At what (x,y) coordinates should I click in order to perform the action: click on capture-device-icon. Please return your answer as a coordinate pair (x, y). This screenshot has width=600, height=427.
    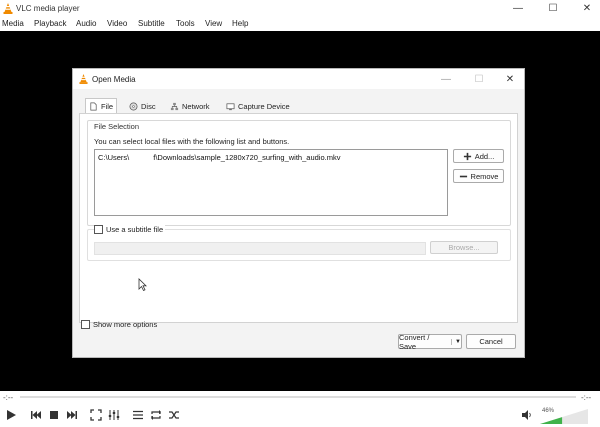
    Looking at the image, I should click on (230, 106).